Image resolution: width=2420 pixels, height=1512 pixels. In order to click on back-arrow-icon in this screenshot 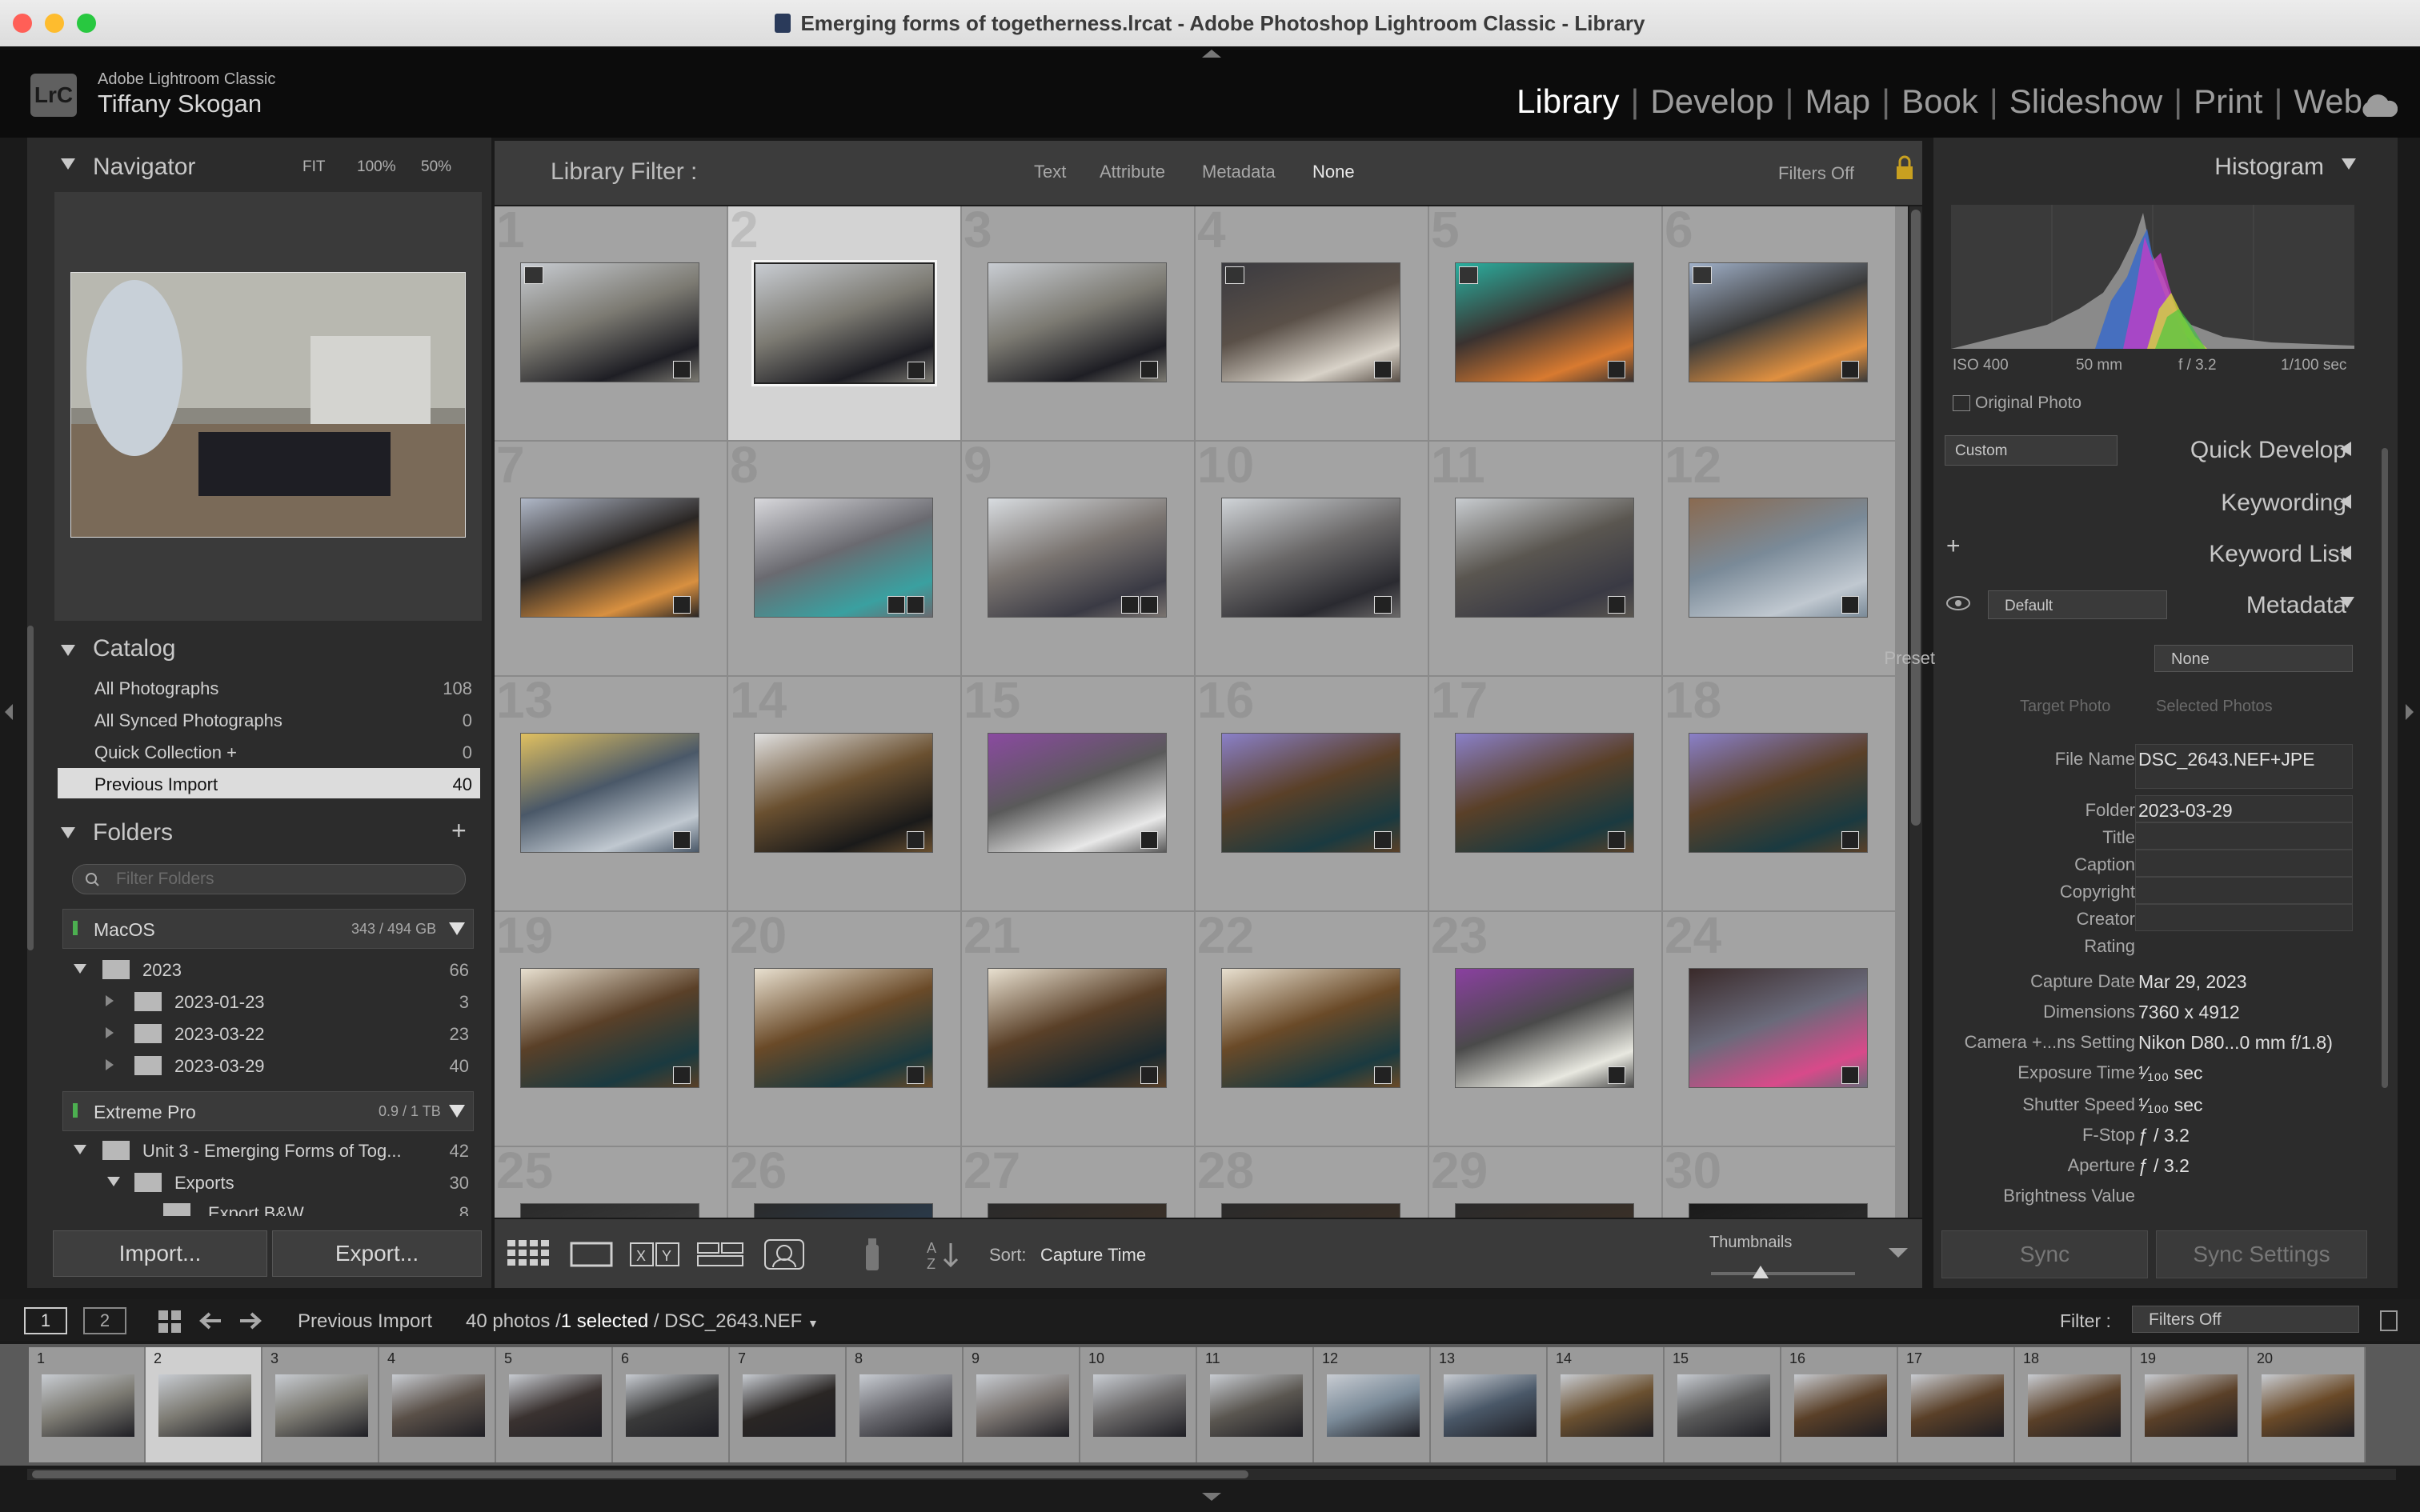, I will do `click(211, 1321)`.